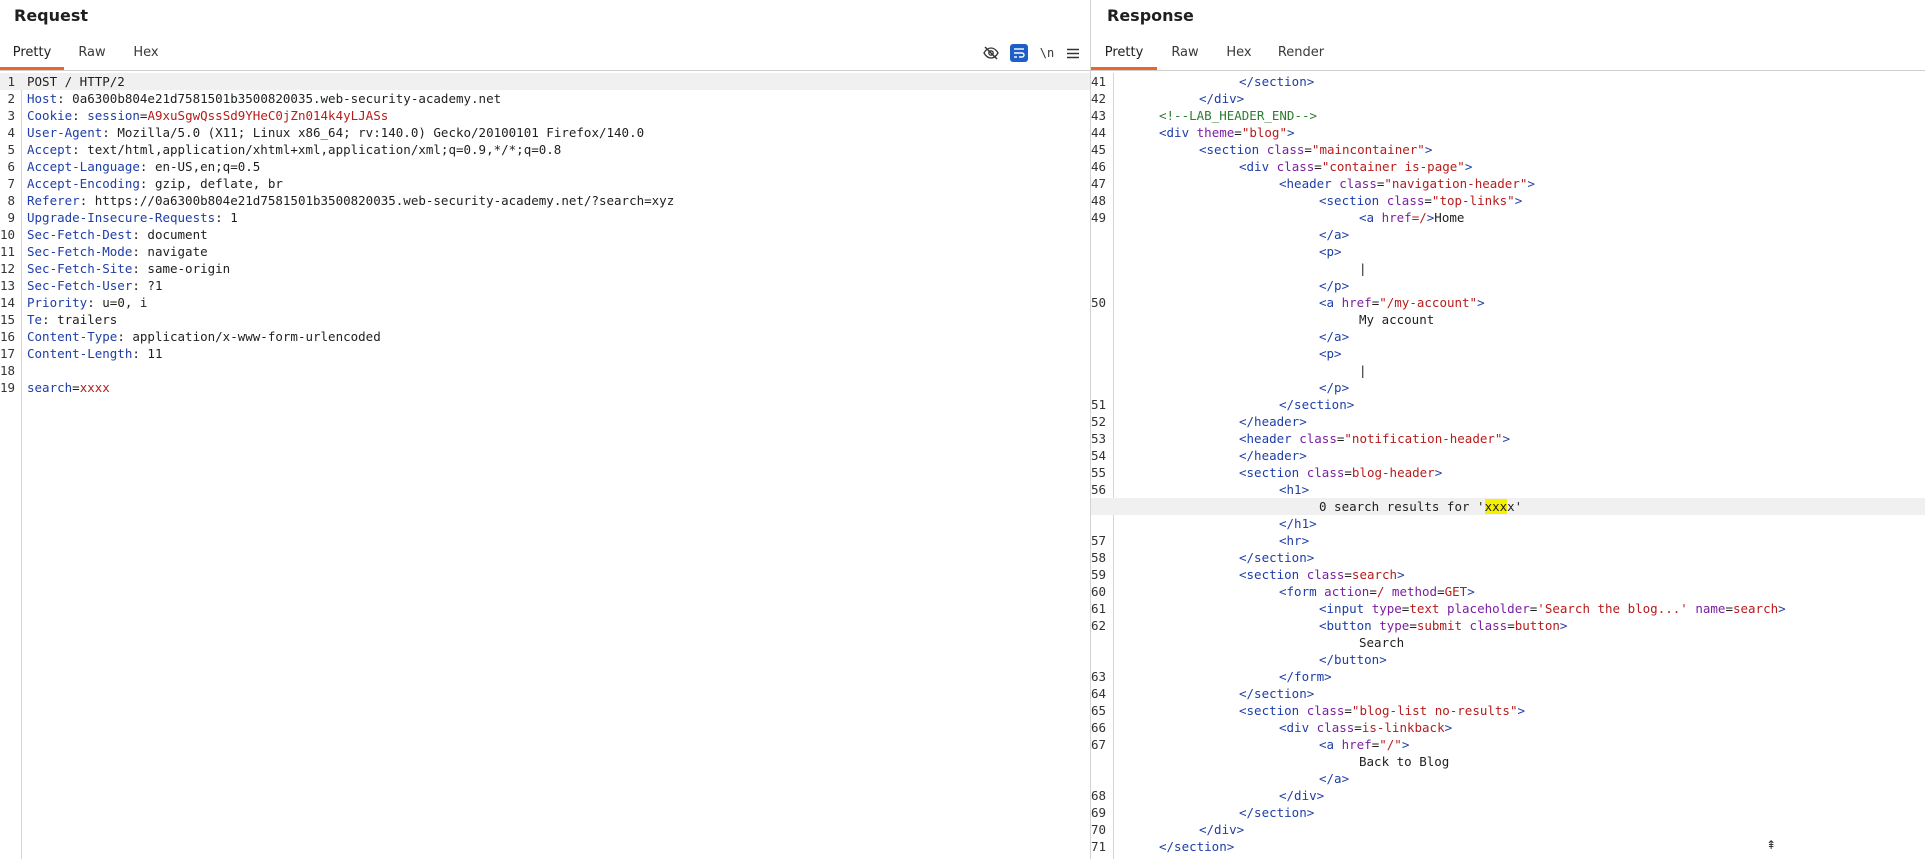 Image resolution: width=1925 pixels, height=859 pixels. Describe the element at coordinates (545, 319) in the screenshot. I see `header-row: 15 Te: trailers` at that location.